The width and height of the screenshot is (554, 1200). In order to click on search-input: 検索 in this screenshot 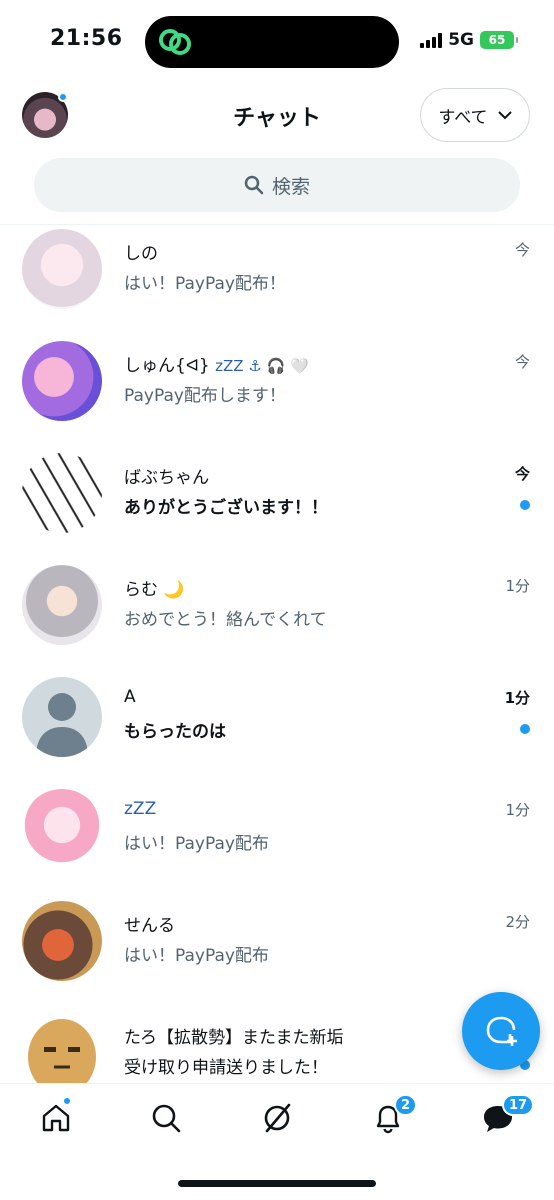, I will do `click(277, 185)`.